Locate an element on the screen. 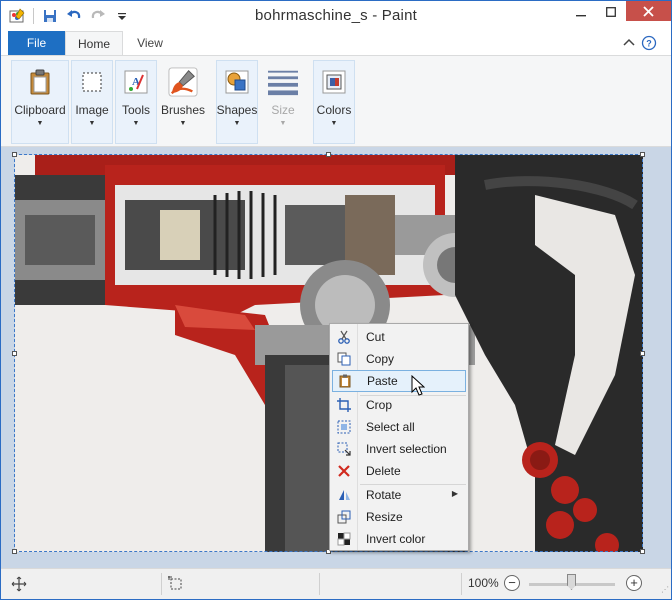 The image size is (672, 600). tab-file: File is located at coordinates (36, 43).